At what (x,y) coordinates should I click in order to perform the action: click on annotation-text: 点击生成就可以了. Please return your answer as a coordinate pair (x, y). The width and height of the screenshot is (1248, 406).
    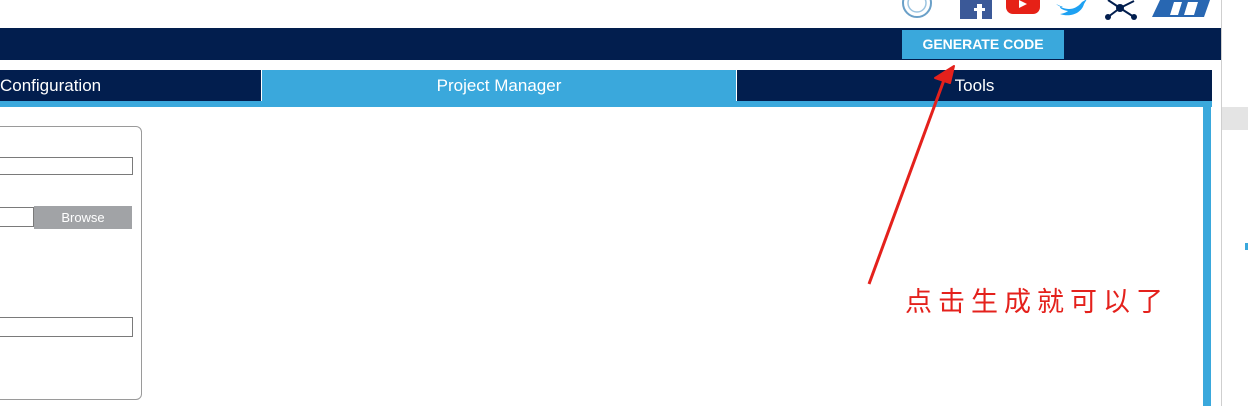
    Looking at the image, I should click on (1037, 302).